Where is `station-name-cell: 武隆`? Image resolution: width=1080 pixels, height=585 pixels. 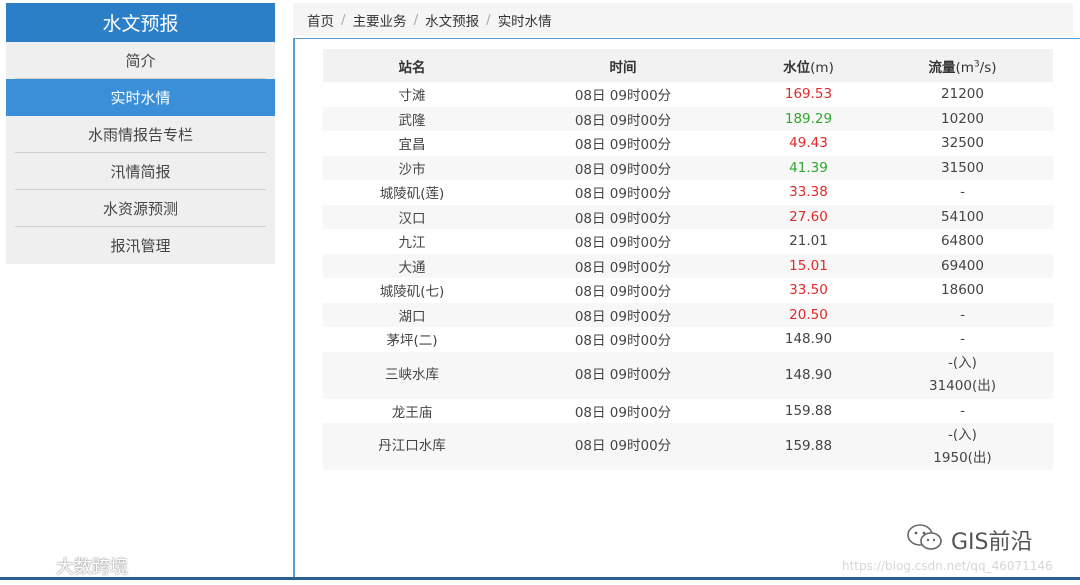 station-name-cell: 武隆 is located at coordinates (412, 118).